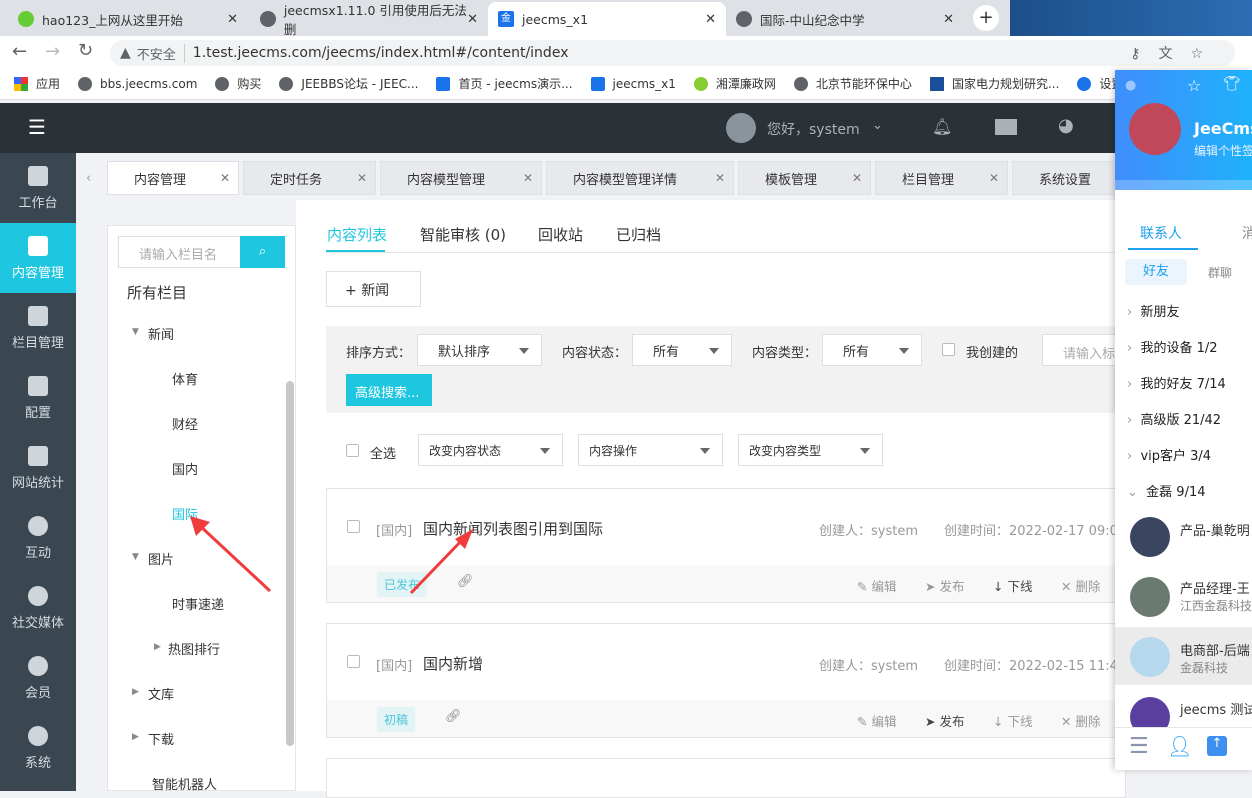  What do you see at coordinates (948, 349) in the screenshot?
I see `mine-checkbox` at bounding box center [948, 349].